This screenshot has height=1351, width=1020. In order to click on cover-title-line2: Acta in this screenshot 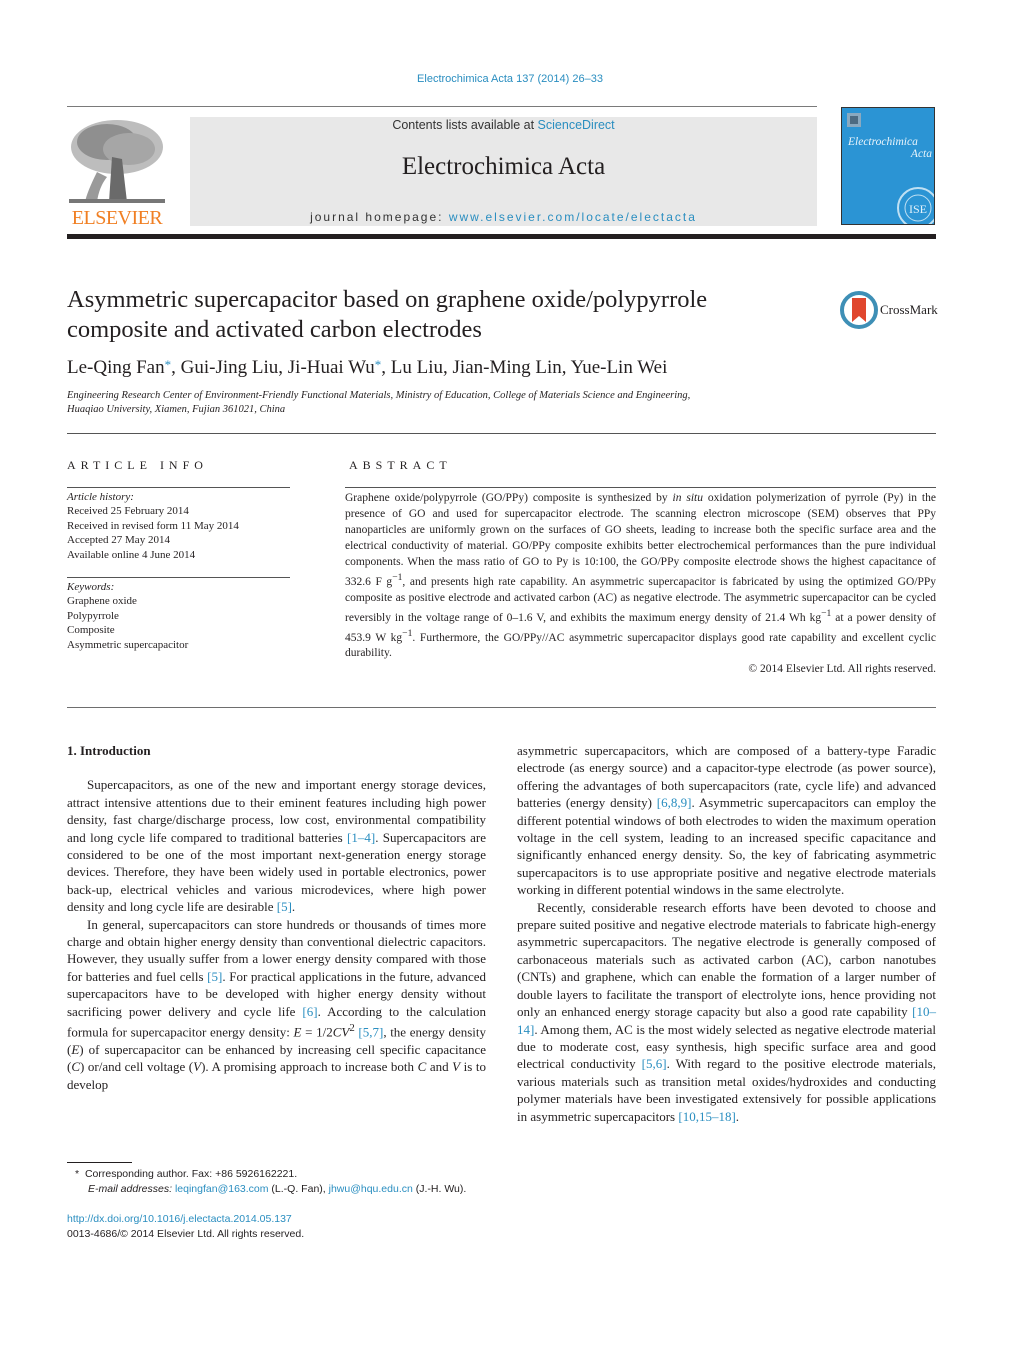, I will do `click(921, 154)`.